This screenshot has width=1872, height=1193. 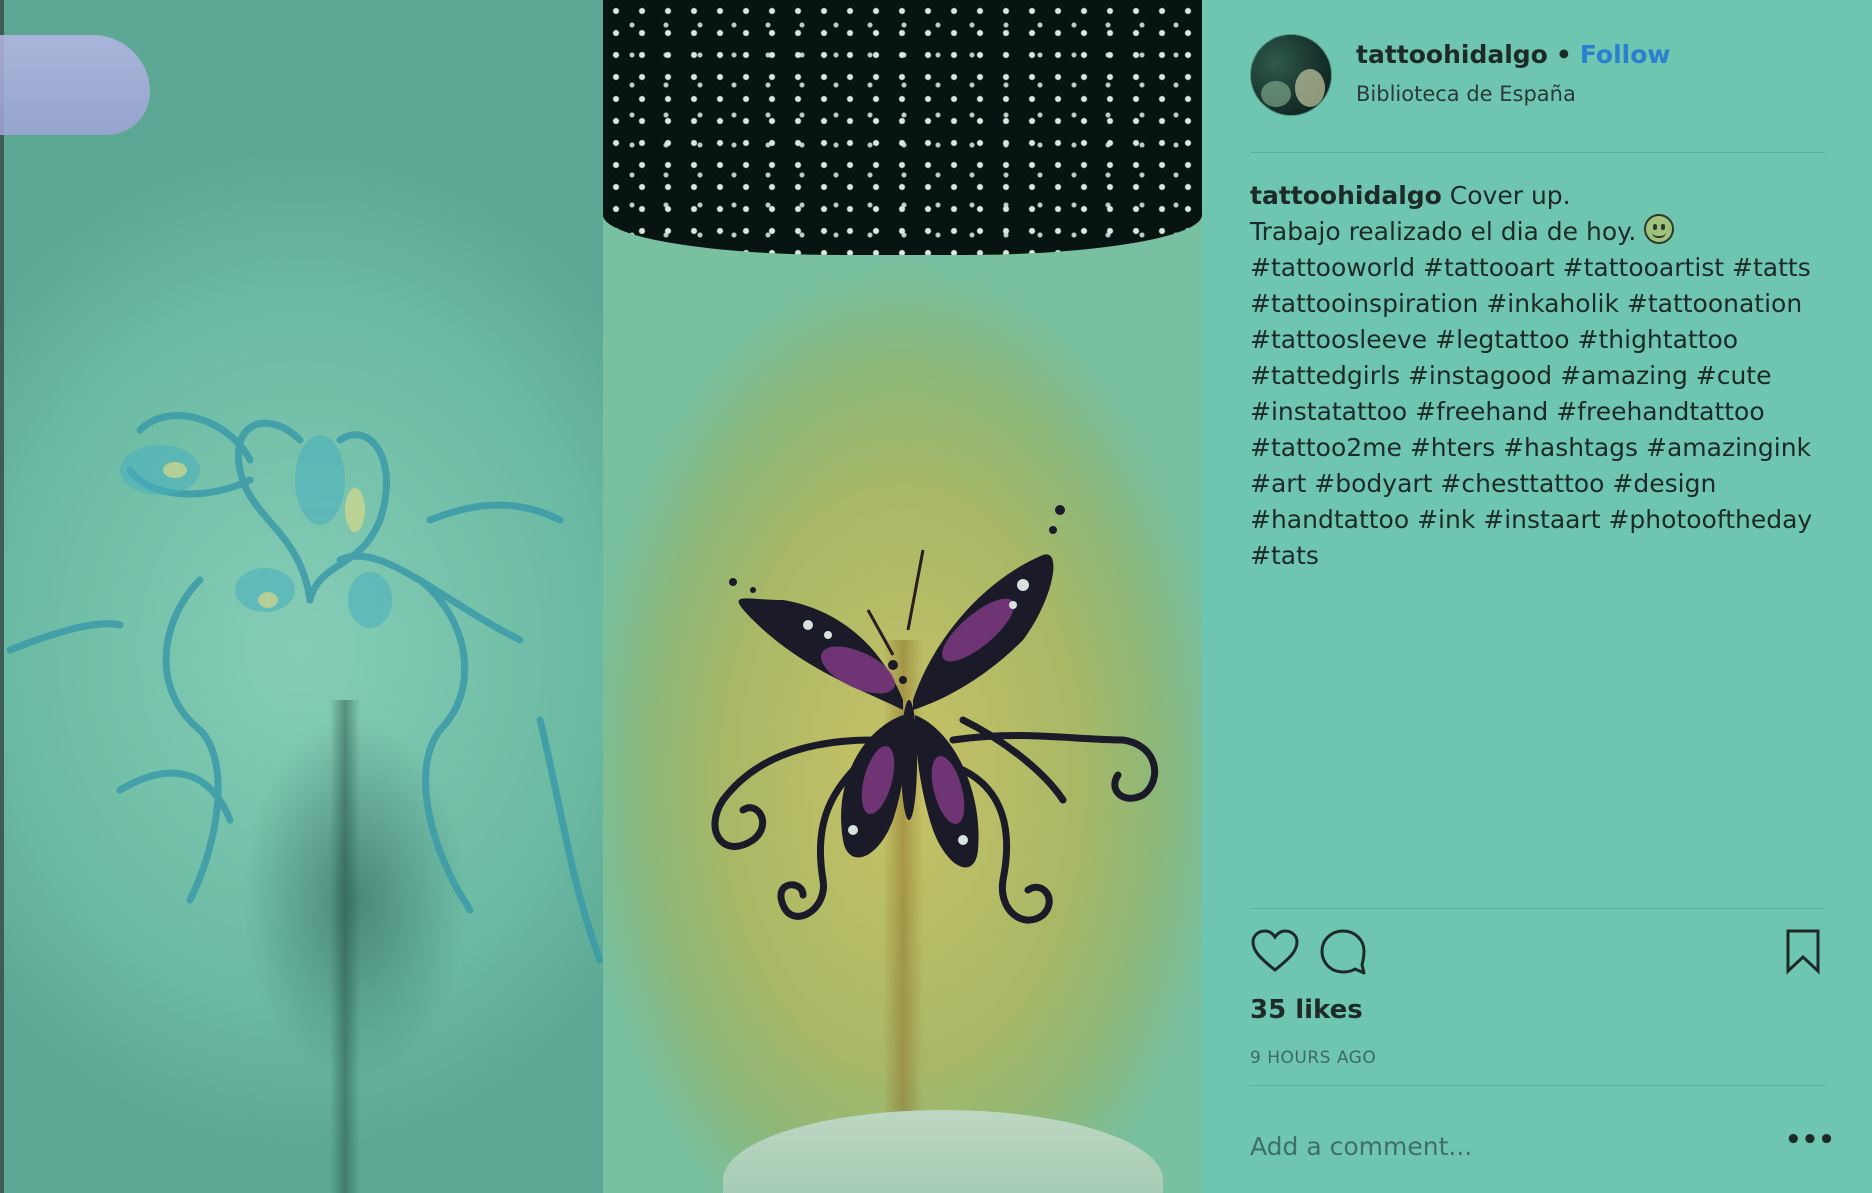 What do you see at coordinates (1537, 941) in the screenshot?
I see `action-bar` at bounding box center [1537, 941].